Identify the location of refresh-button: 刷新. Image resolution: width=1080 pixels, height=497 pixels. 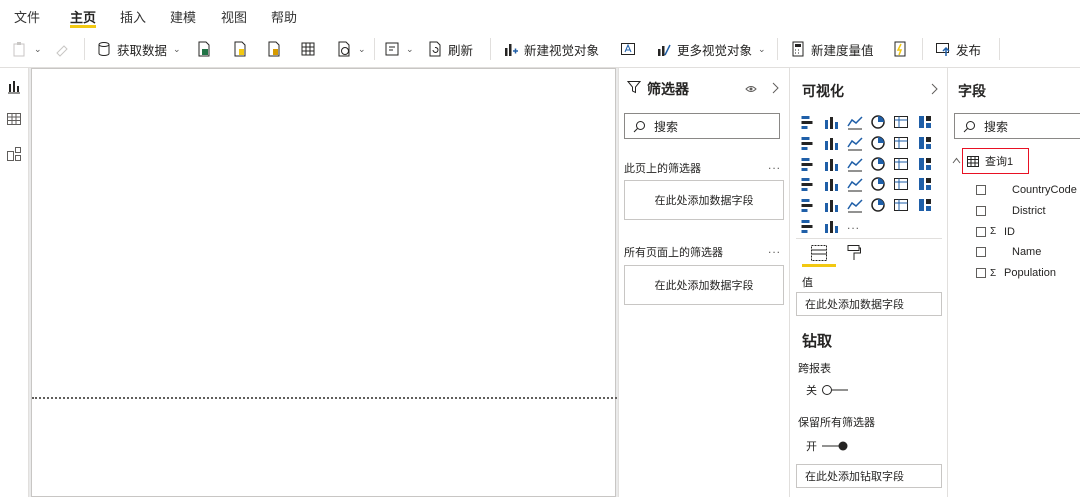
(450, 49).